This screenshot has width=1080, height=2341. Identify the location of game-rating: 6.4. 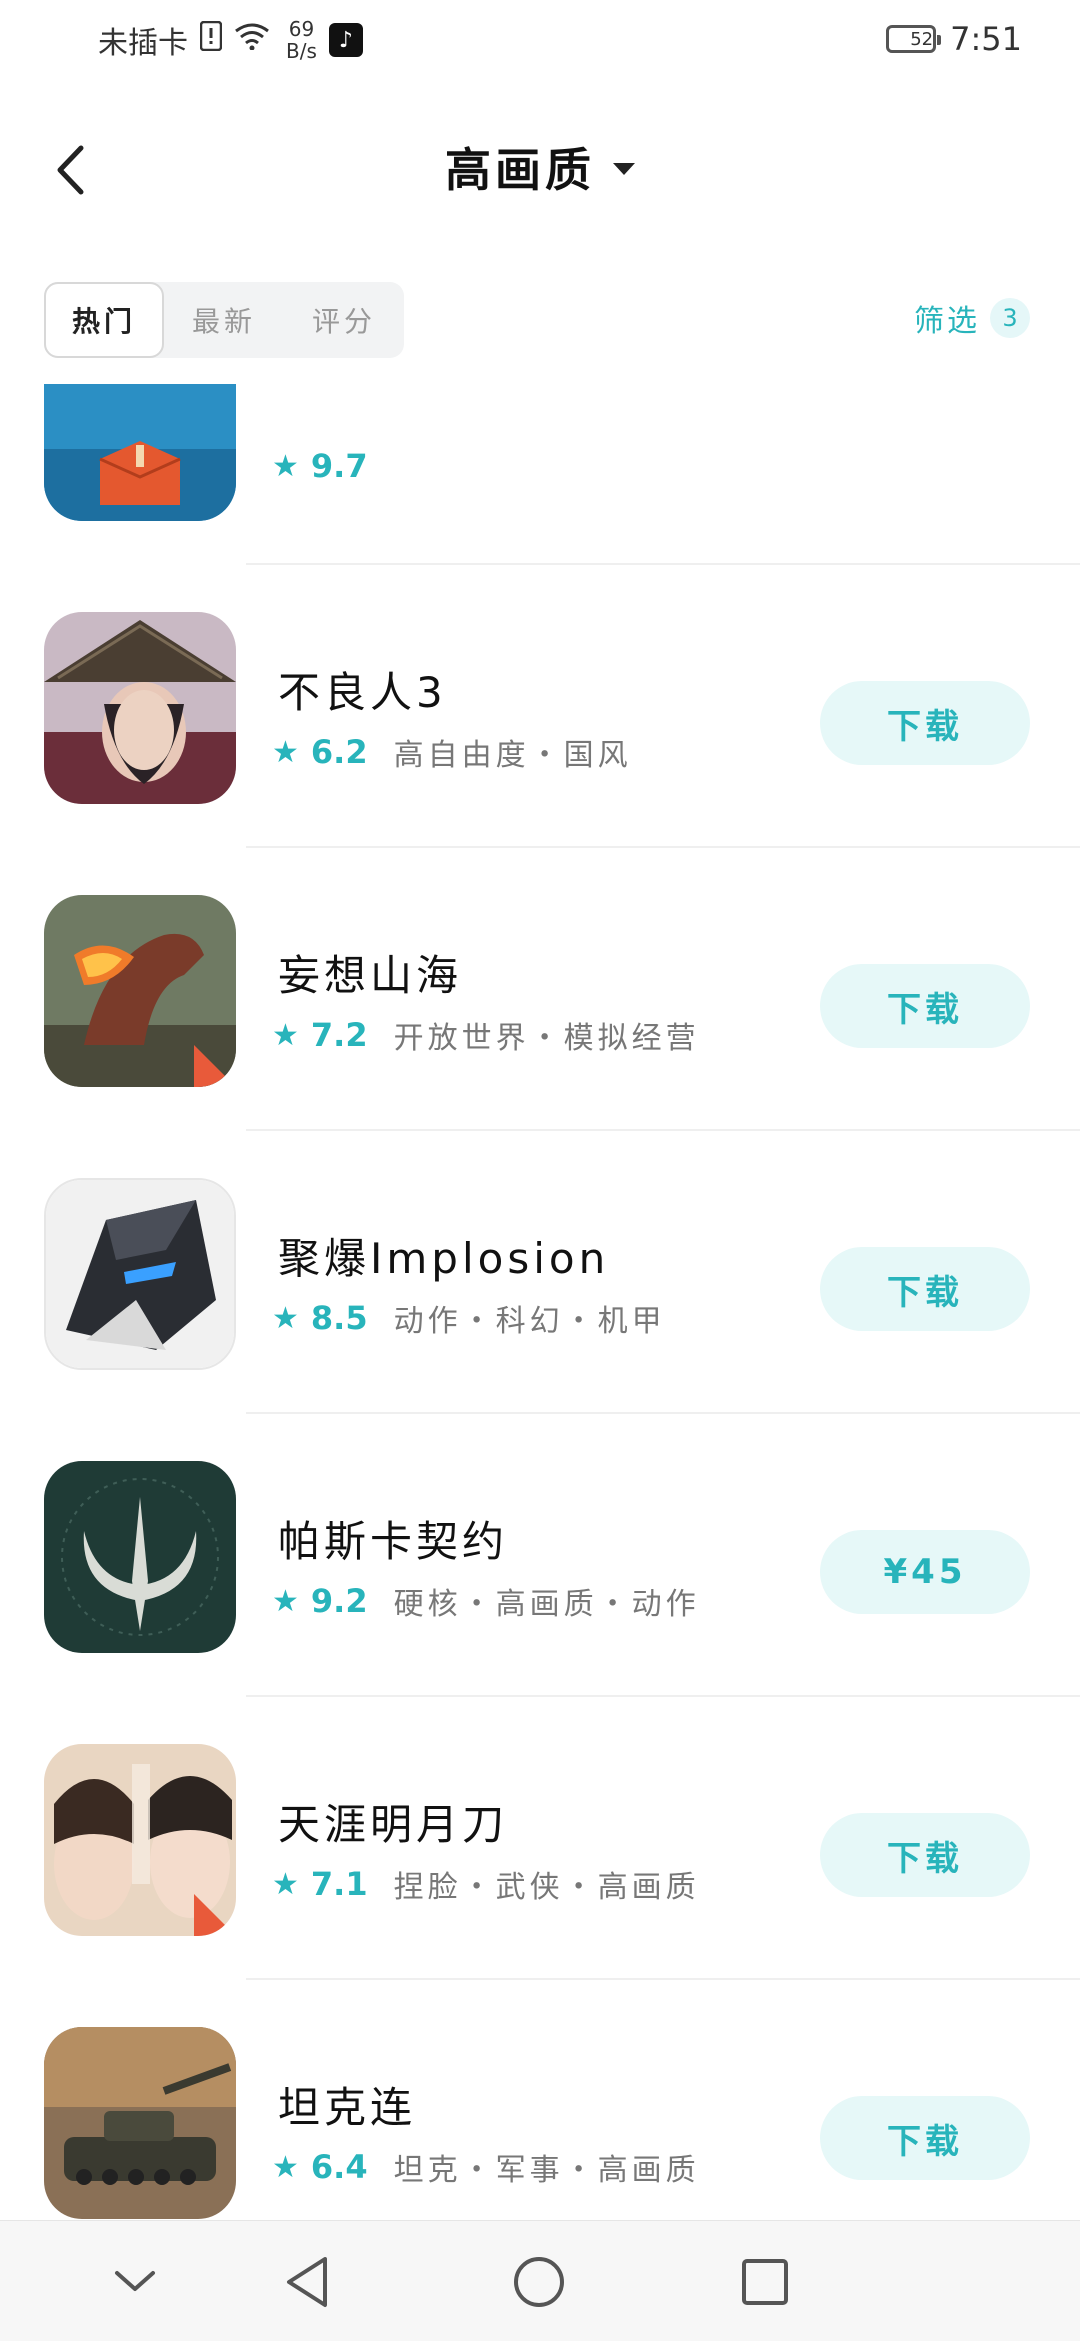
(339, 2167).